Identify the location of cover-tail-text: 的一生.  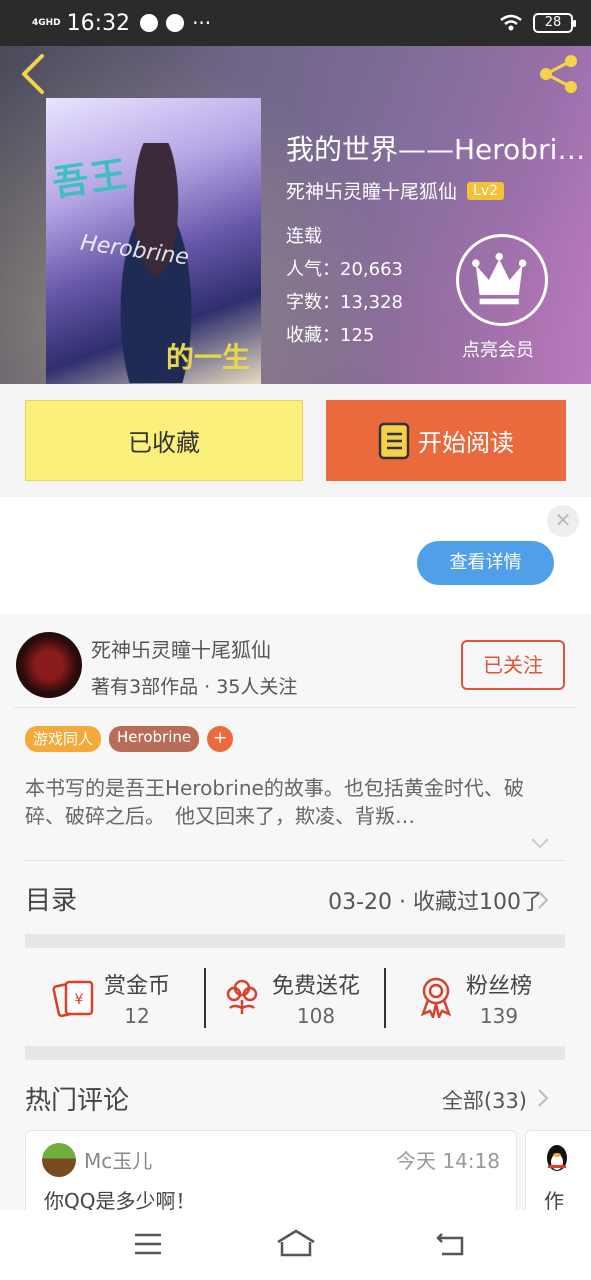
(208, 357).